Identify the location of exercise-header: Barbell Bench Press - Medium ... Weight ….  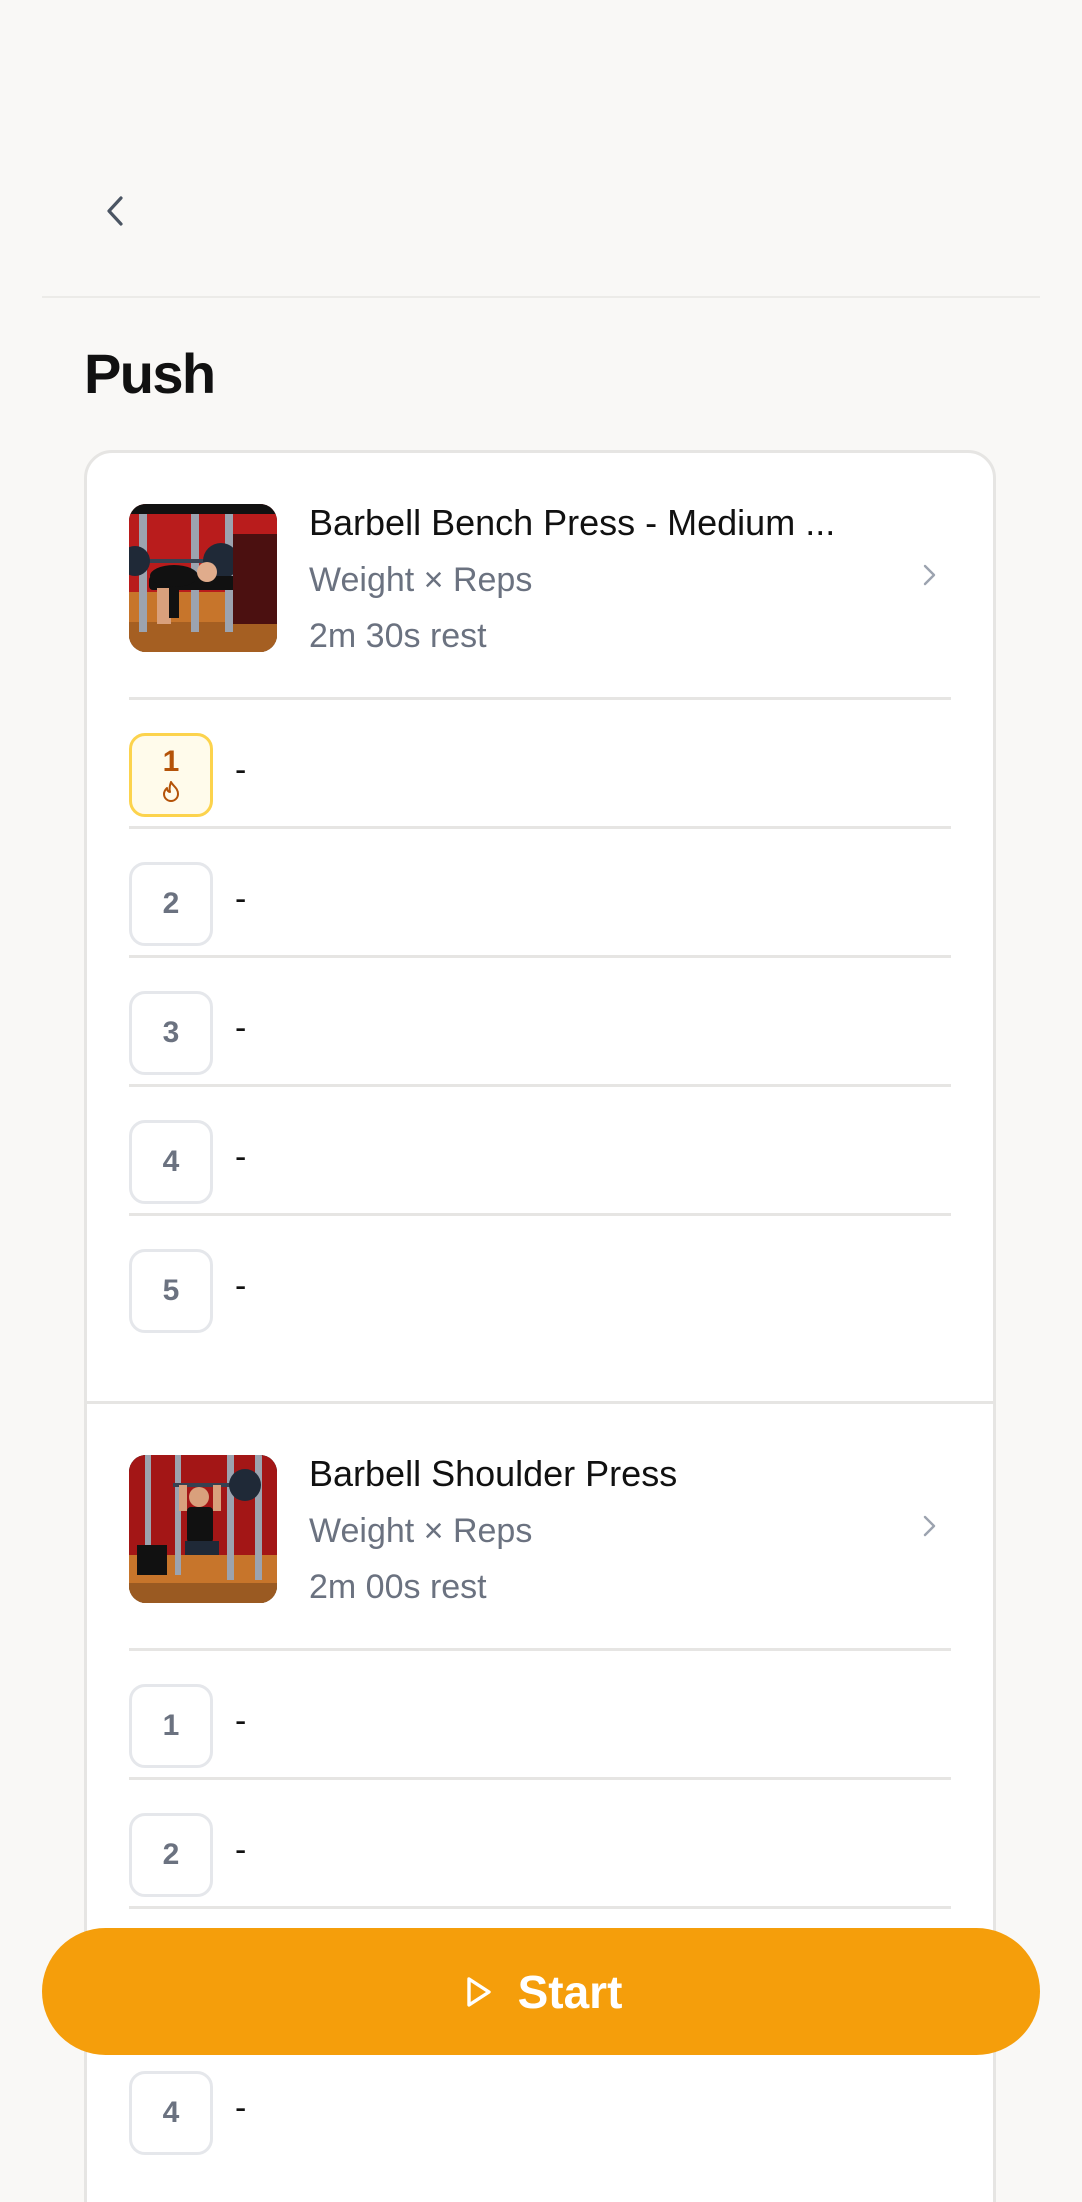
(540, 576).